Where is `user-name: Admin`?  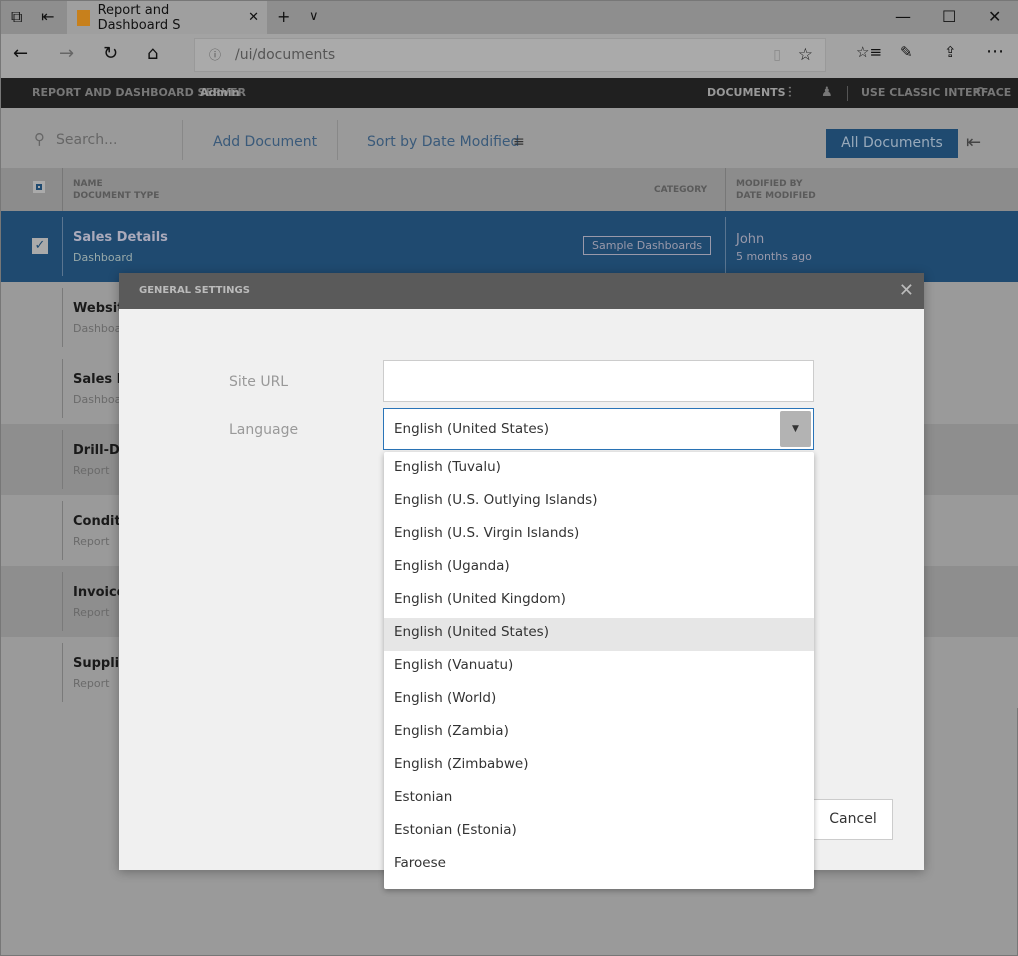
user-name: Admin is located at coordinates (220, 92).